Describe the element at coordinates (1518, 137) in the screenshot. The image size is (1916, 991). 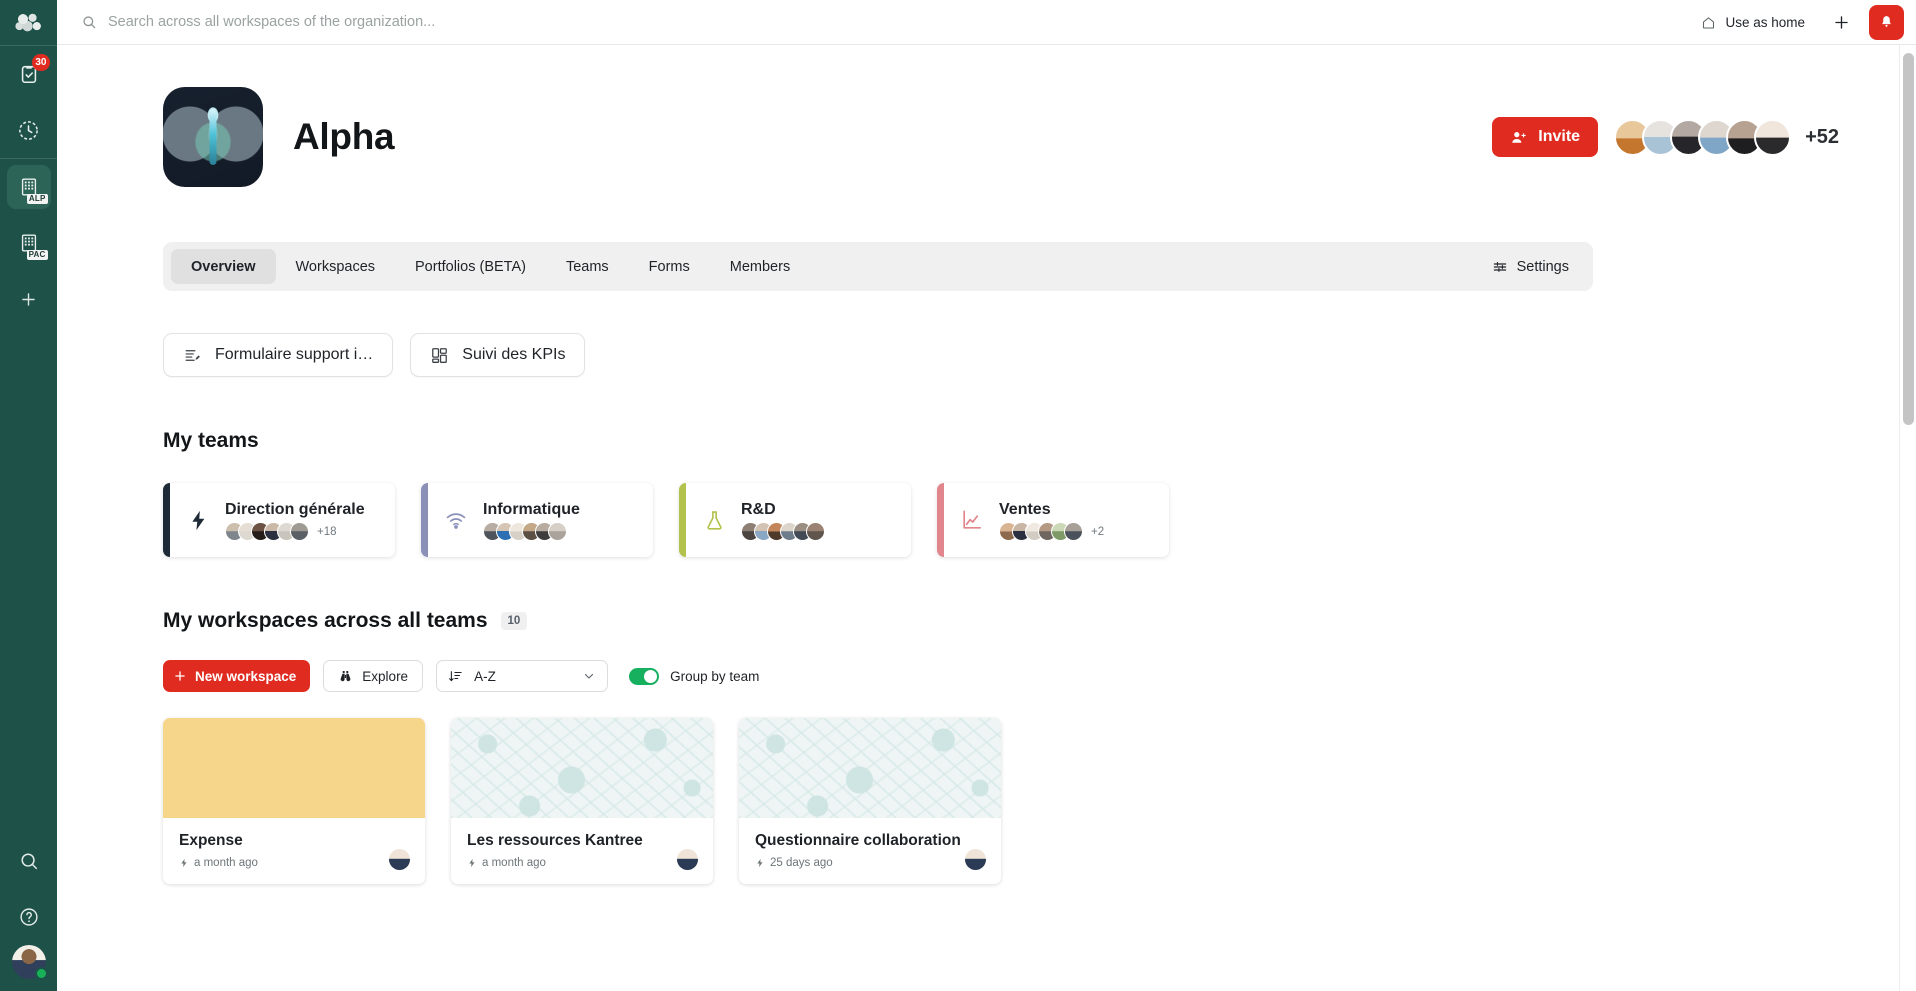
I see `user-plus-icon` at that location.